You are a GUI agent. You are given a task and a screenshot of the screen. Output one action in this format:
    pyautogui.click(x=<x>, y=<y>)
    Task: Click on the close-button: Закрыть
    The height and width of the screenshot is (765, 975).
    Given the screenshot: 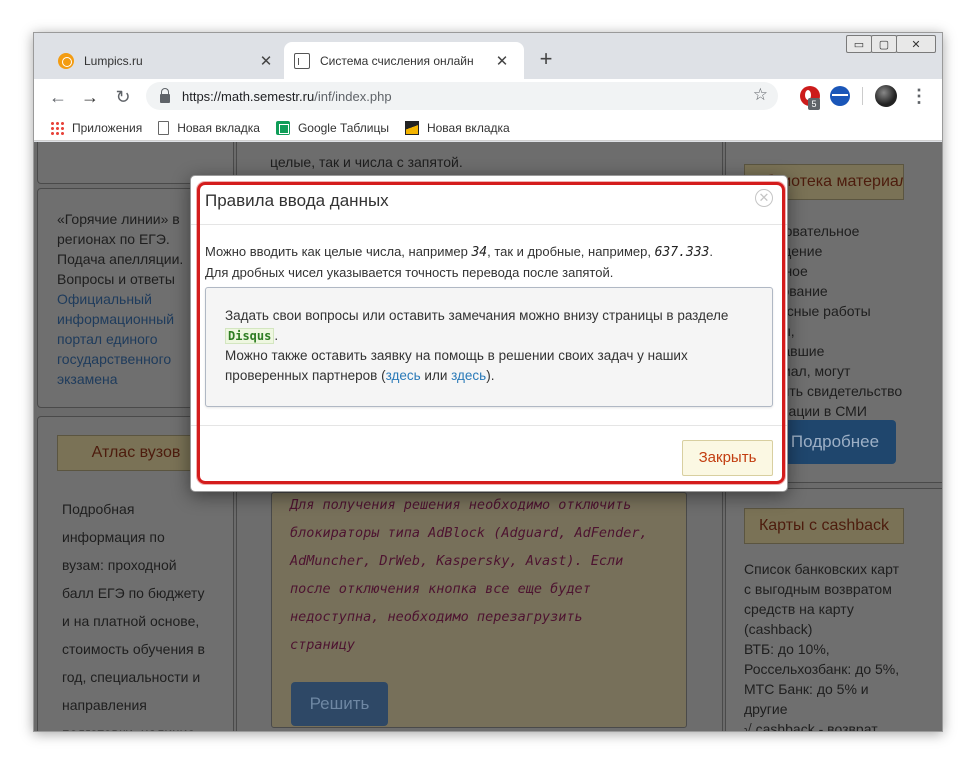 What is the action you would take?
    pyautogui.click(x=727, y=458)
    